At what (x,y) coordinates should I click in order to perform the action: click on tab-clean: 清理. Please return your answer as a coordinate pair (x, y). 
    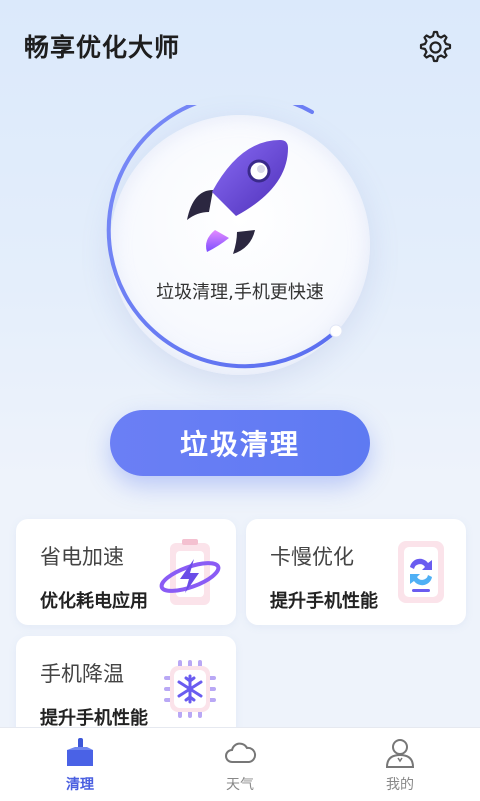
    Looking at the image, I should click on (80, 764).